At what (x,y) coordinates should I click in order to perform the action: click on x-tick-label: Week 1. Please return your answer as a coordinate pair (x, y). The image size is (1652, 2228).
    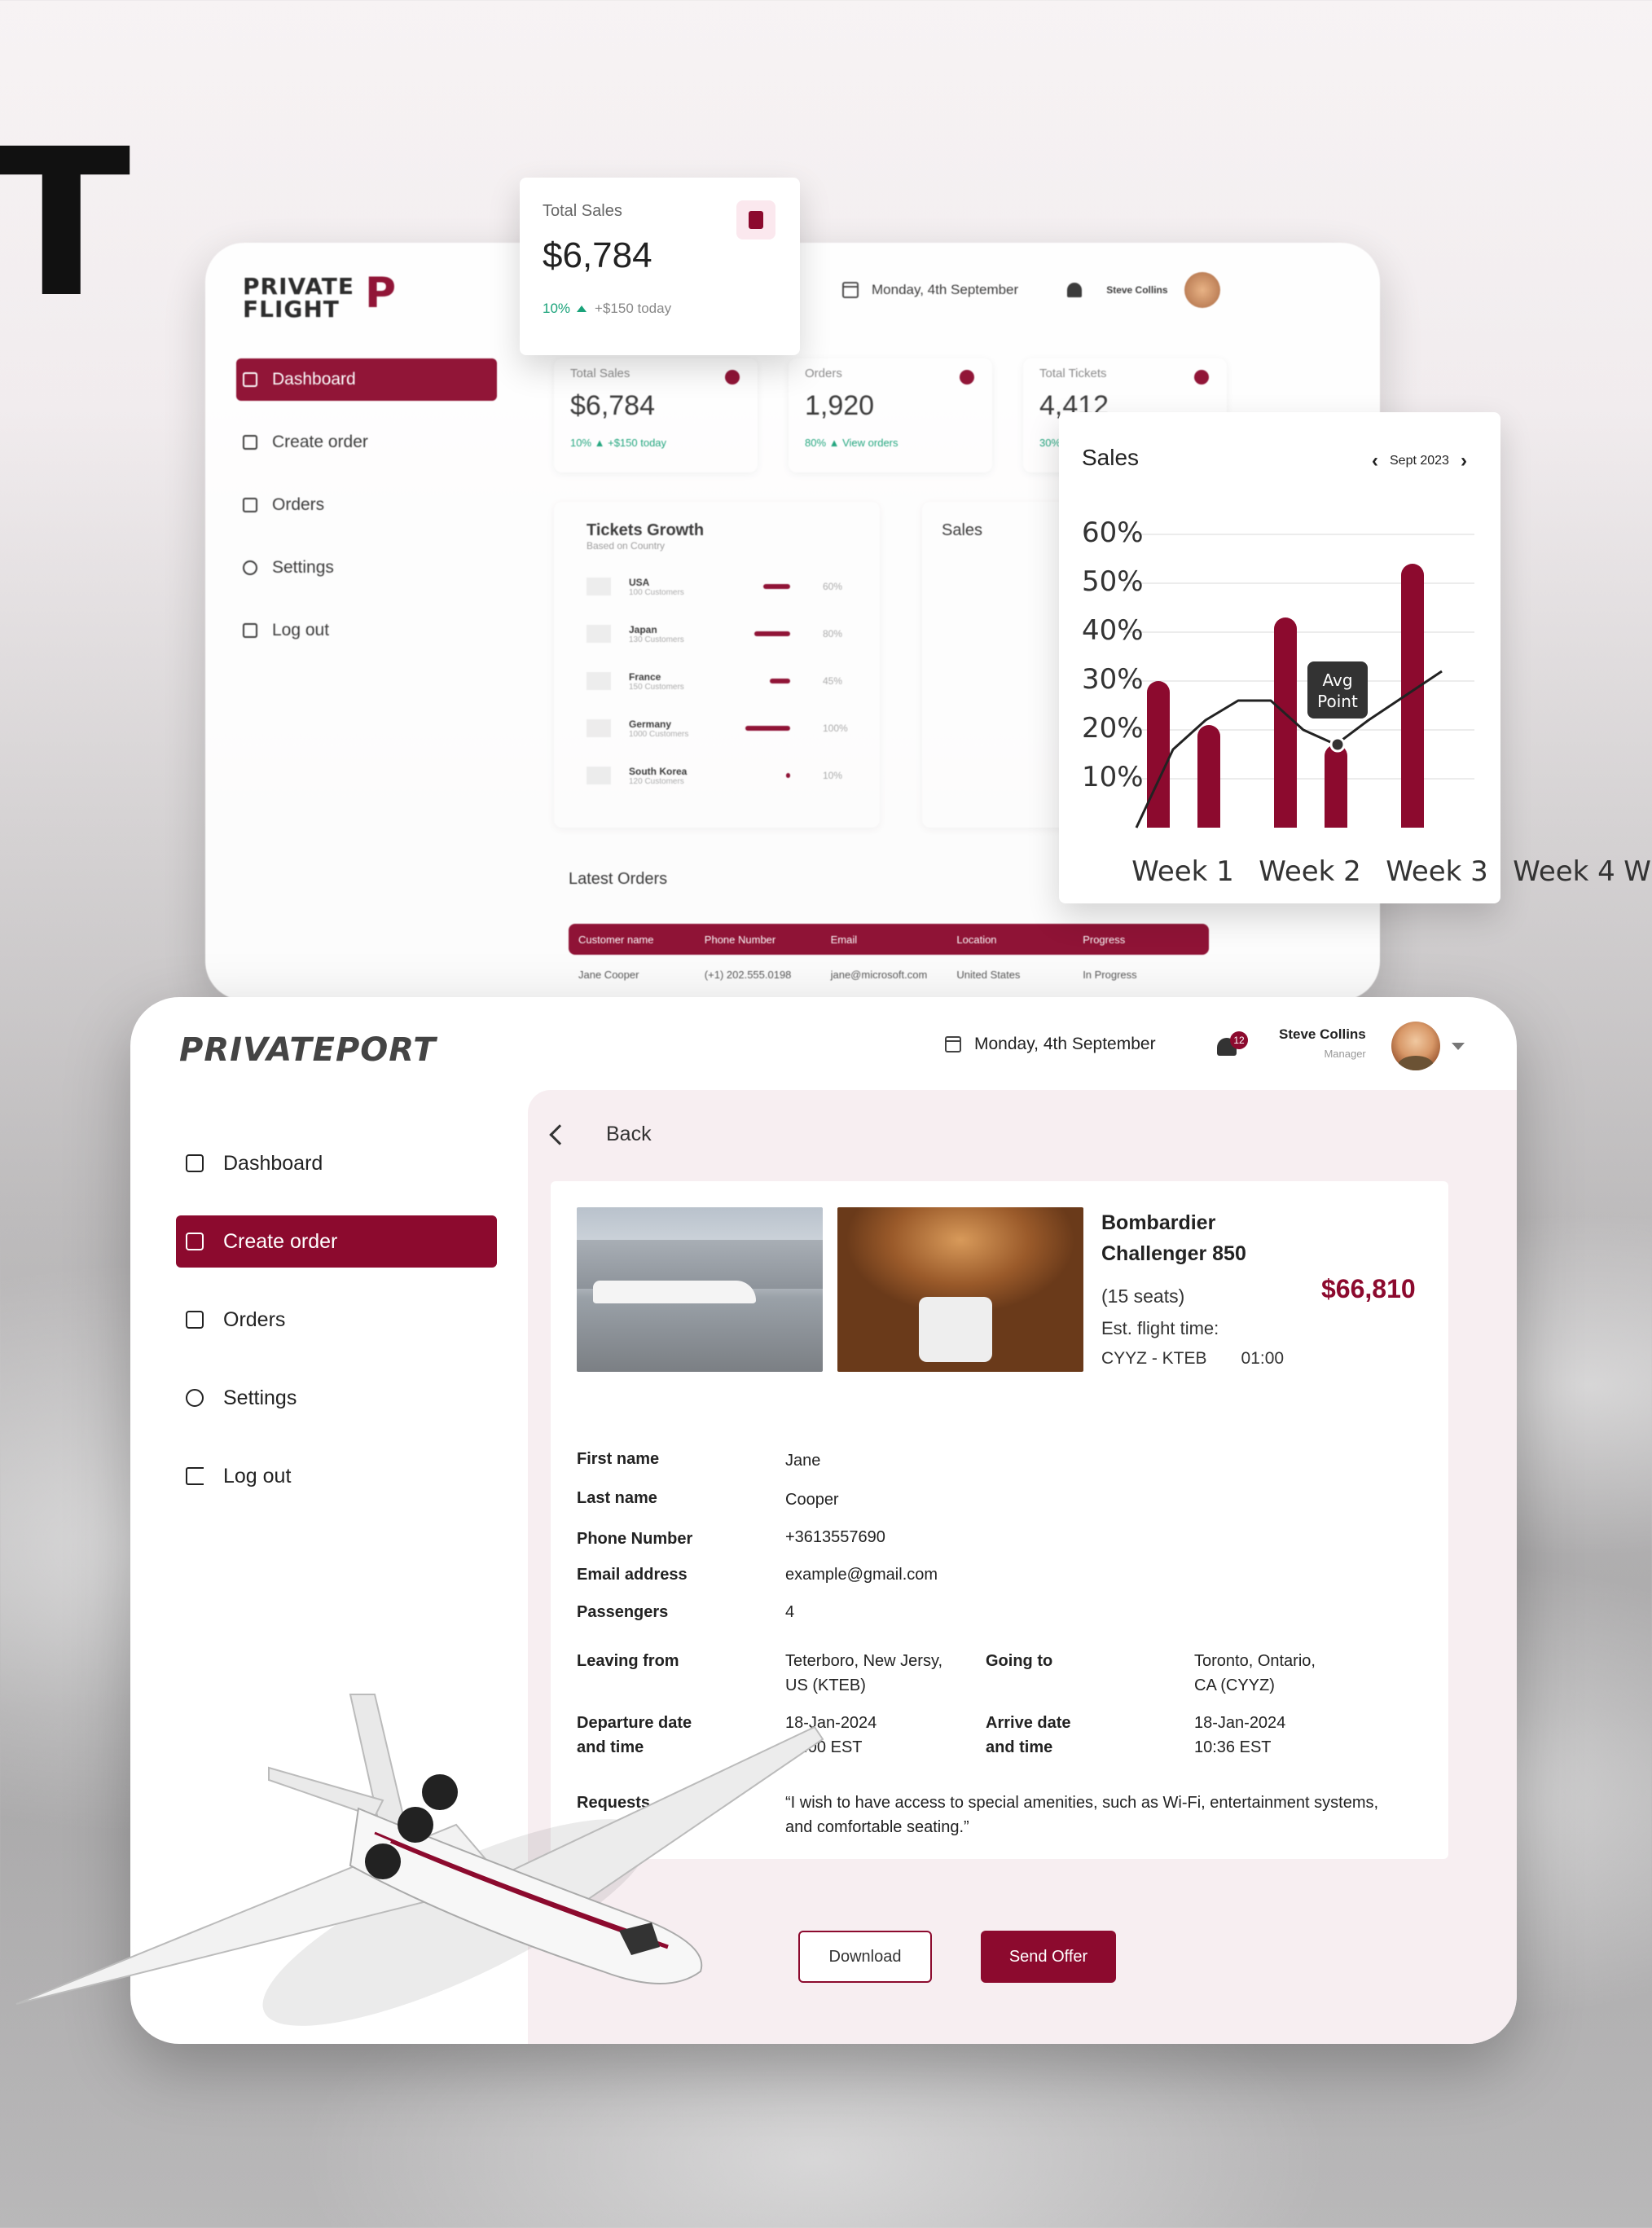
    Looking at the image, I should click on (1182, 872).